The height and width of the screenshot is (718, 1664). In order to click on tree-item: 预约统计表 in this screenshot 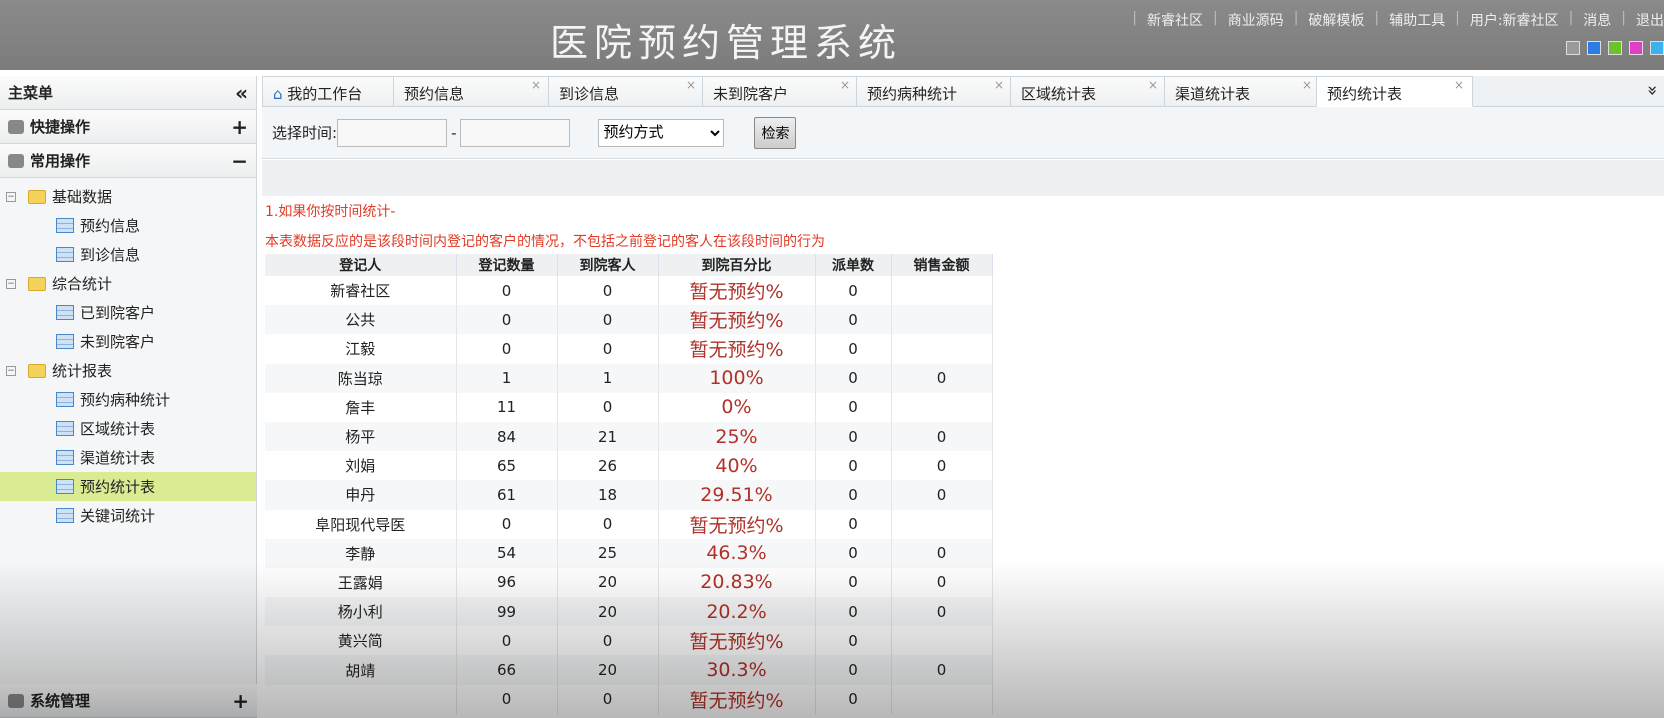, I will do `click(128, 486)`.